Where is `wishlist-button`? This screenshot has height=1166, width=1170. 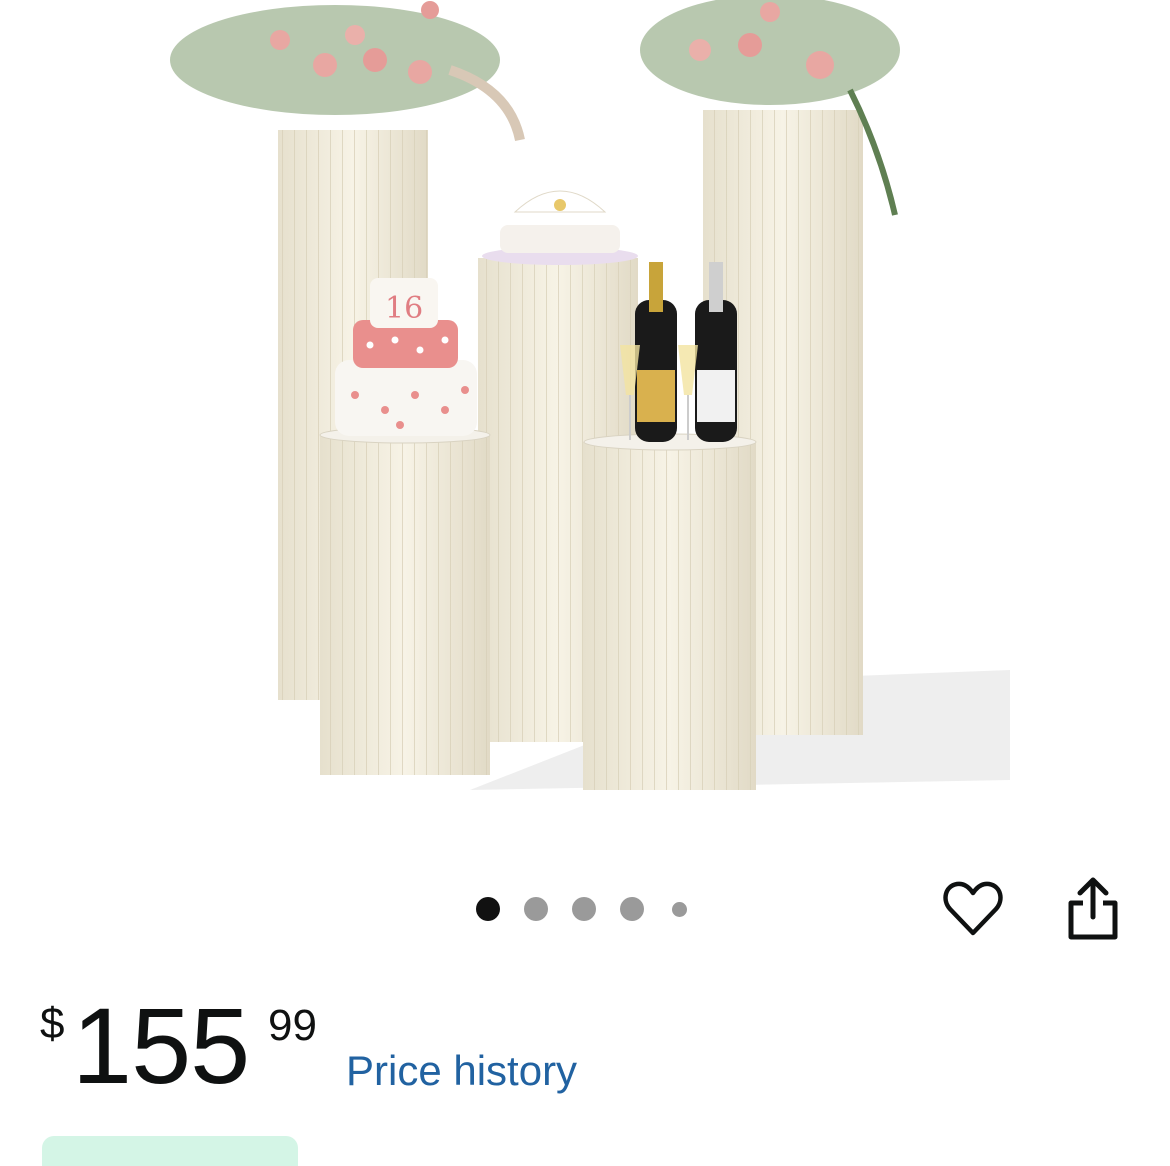 wishlist-button is located at coordinates (973, 909).